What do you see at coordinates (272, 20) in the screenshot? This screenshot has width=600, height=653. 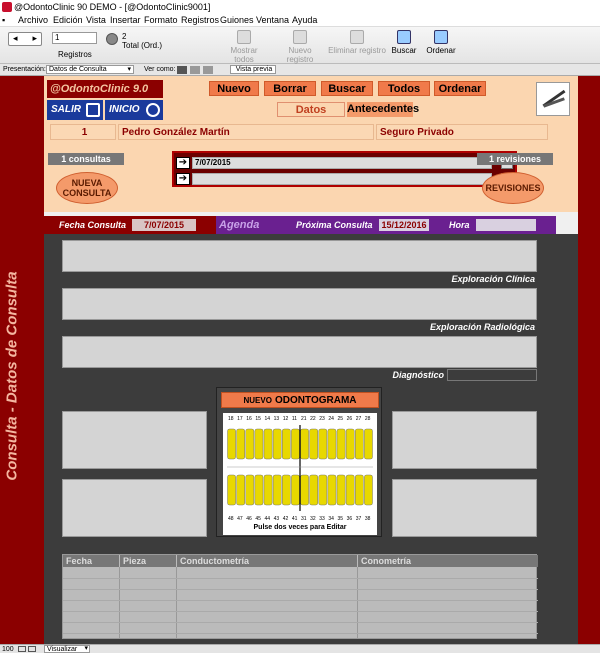 I see `menu-ventana: Ventana` at bounding box center [272, 20].